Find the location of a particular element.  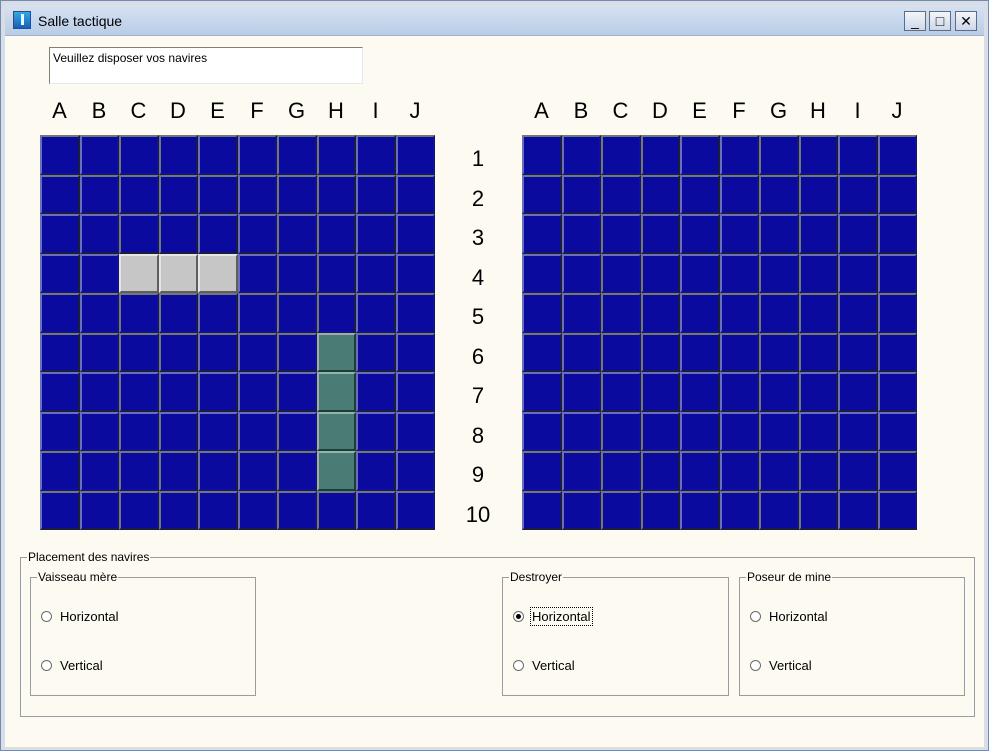

title-bar: Salle tactique _ □ ✕ is located at coordinates (494, 20).